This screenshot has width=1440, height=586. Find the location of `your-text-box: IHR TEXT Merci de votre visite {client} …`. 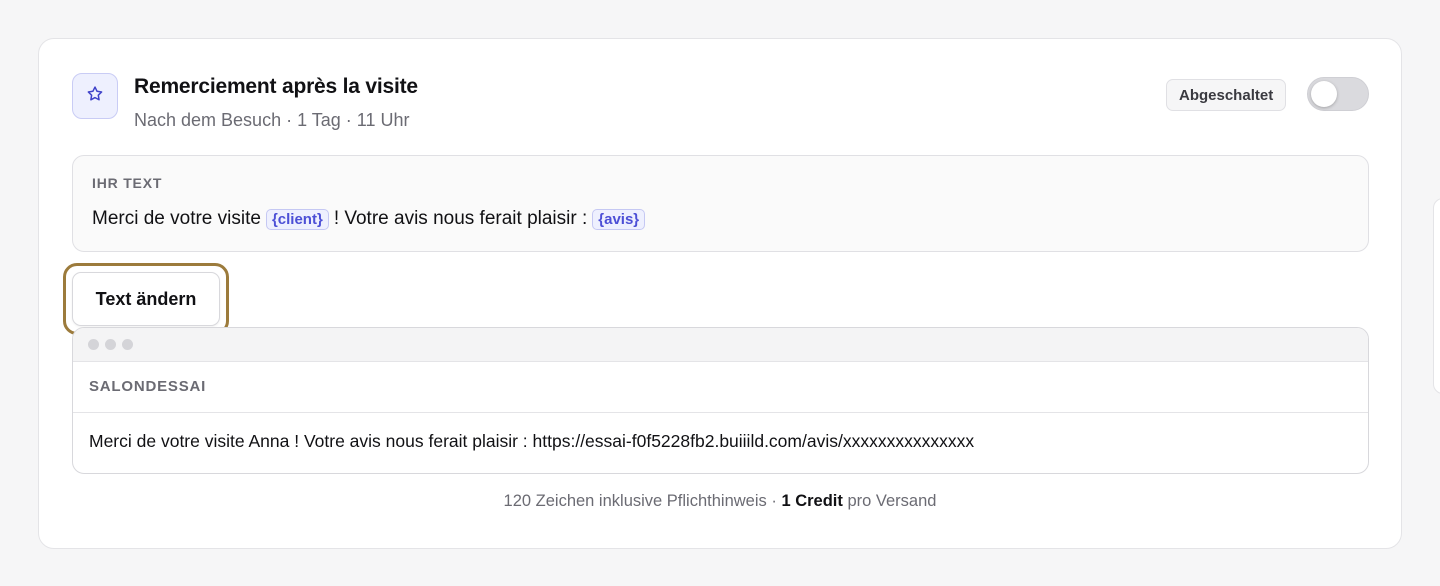

your-text-box: IHR TEXT Merci de votre visite {client} … is located at coordinates (720, 203).